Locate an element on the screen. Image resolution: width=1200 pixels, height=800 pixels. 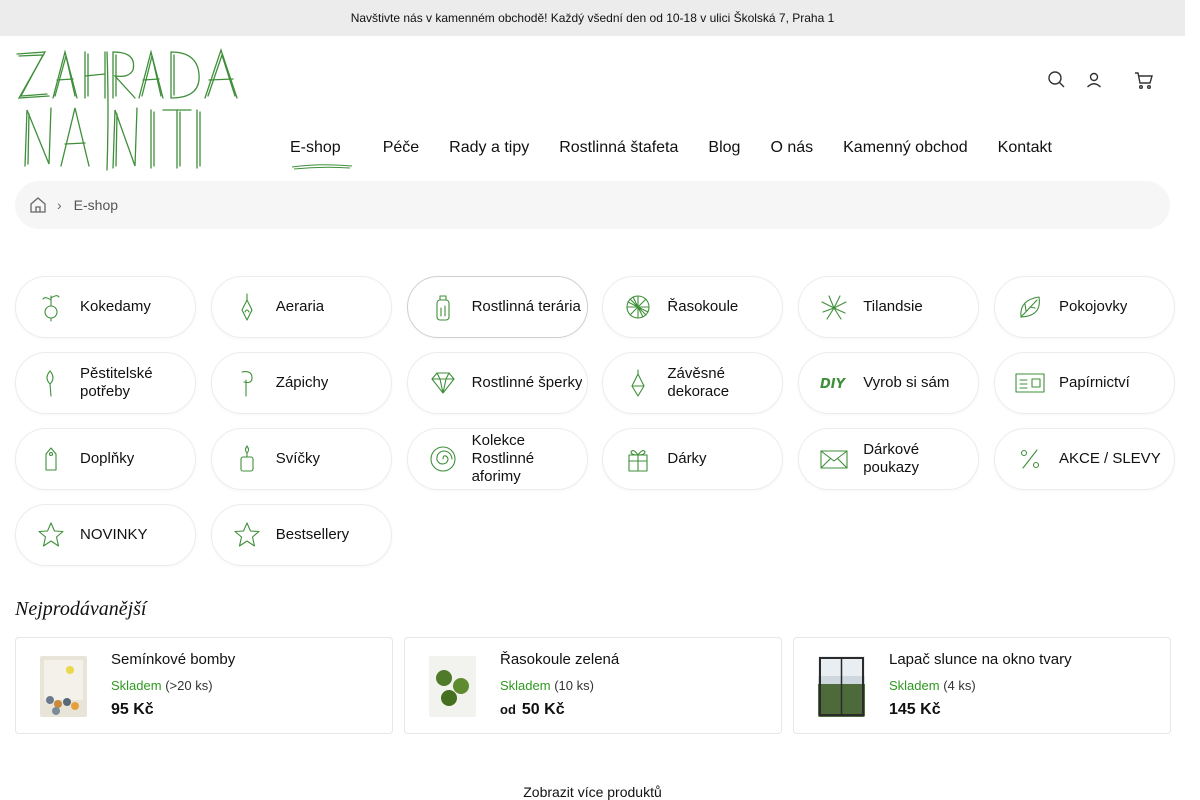
category-label: Aeraria is located at coordinates (300, 306).